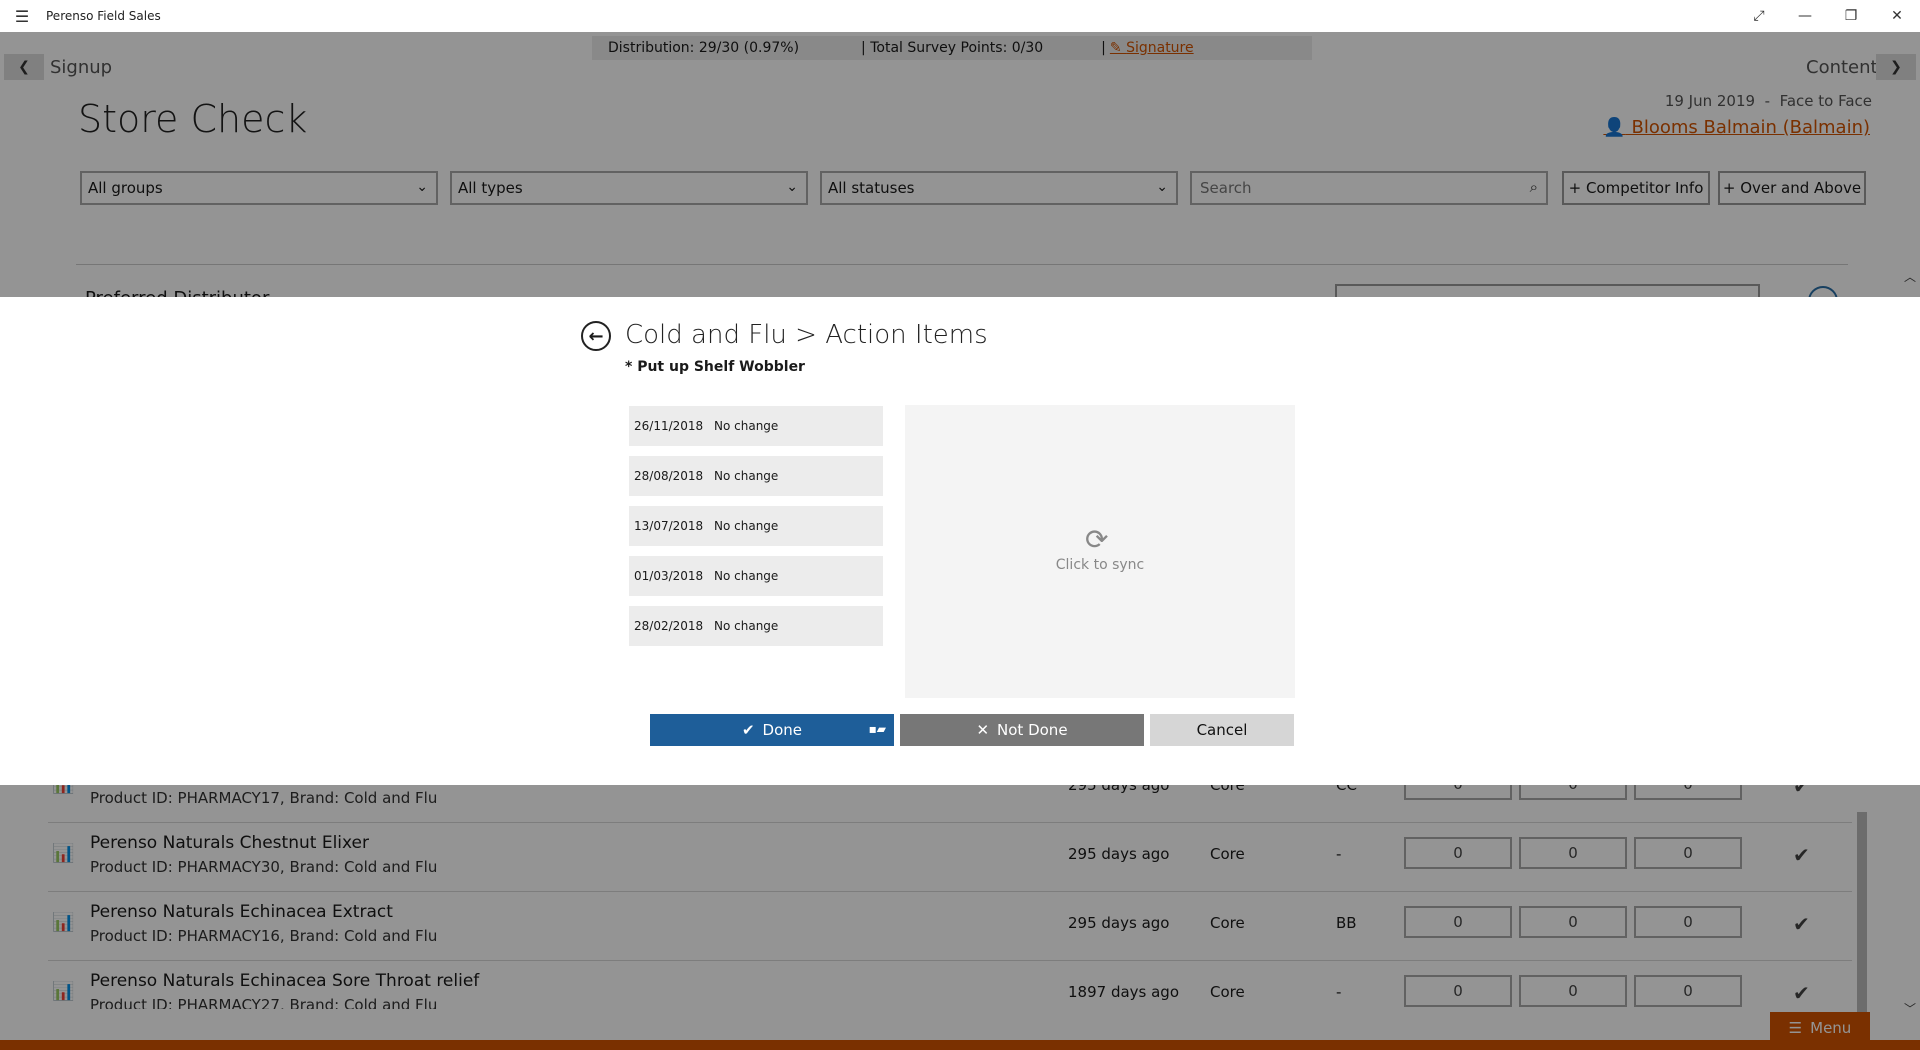  Describe the element at coordinates (596, 336) in the screenshot. I see `back-arrow-icon: ←` at that location.